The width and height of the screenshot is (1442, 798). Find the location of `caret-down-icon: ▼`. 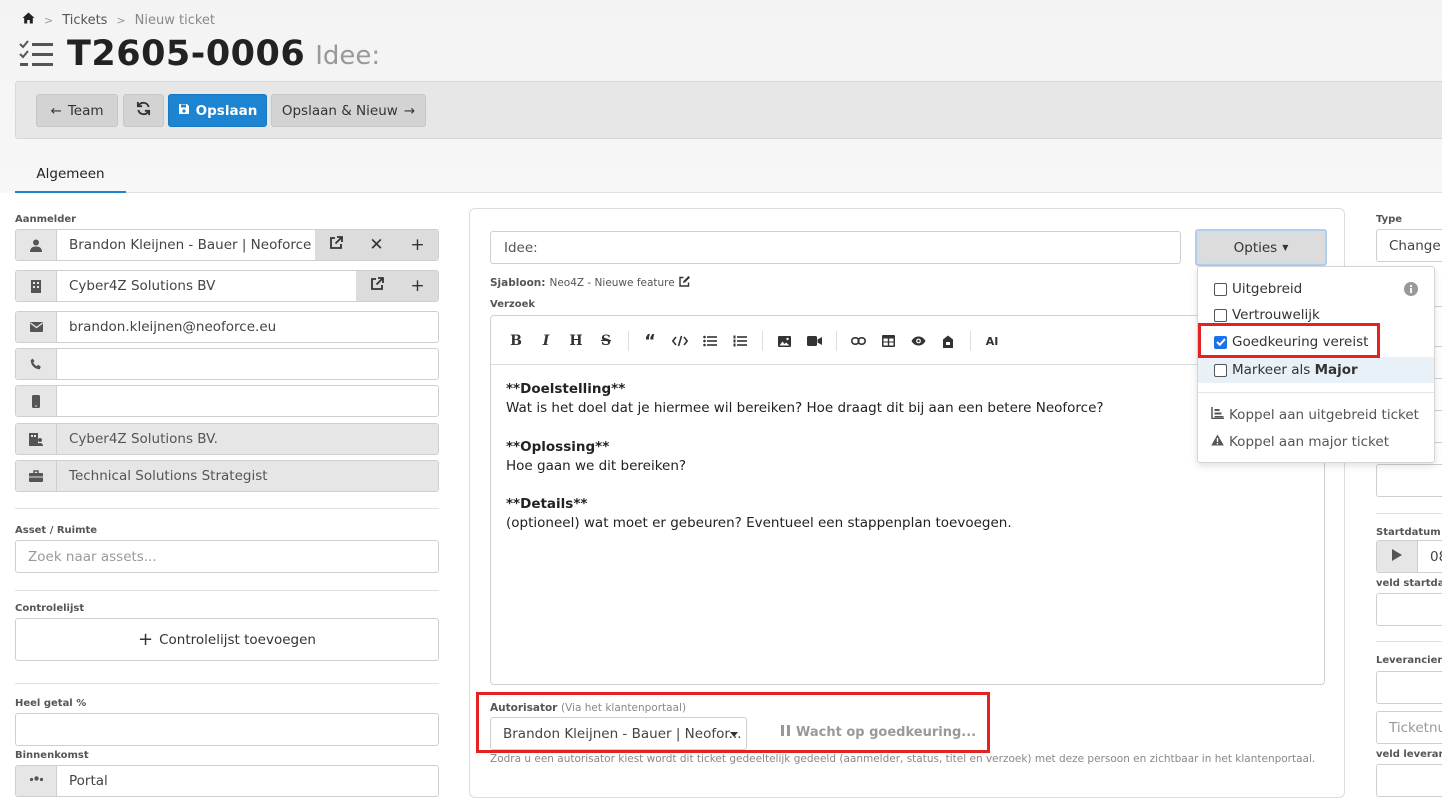

caret-down-icon: ▼ is located at coordinates (1285, 247).